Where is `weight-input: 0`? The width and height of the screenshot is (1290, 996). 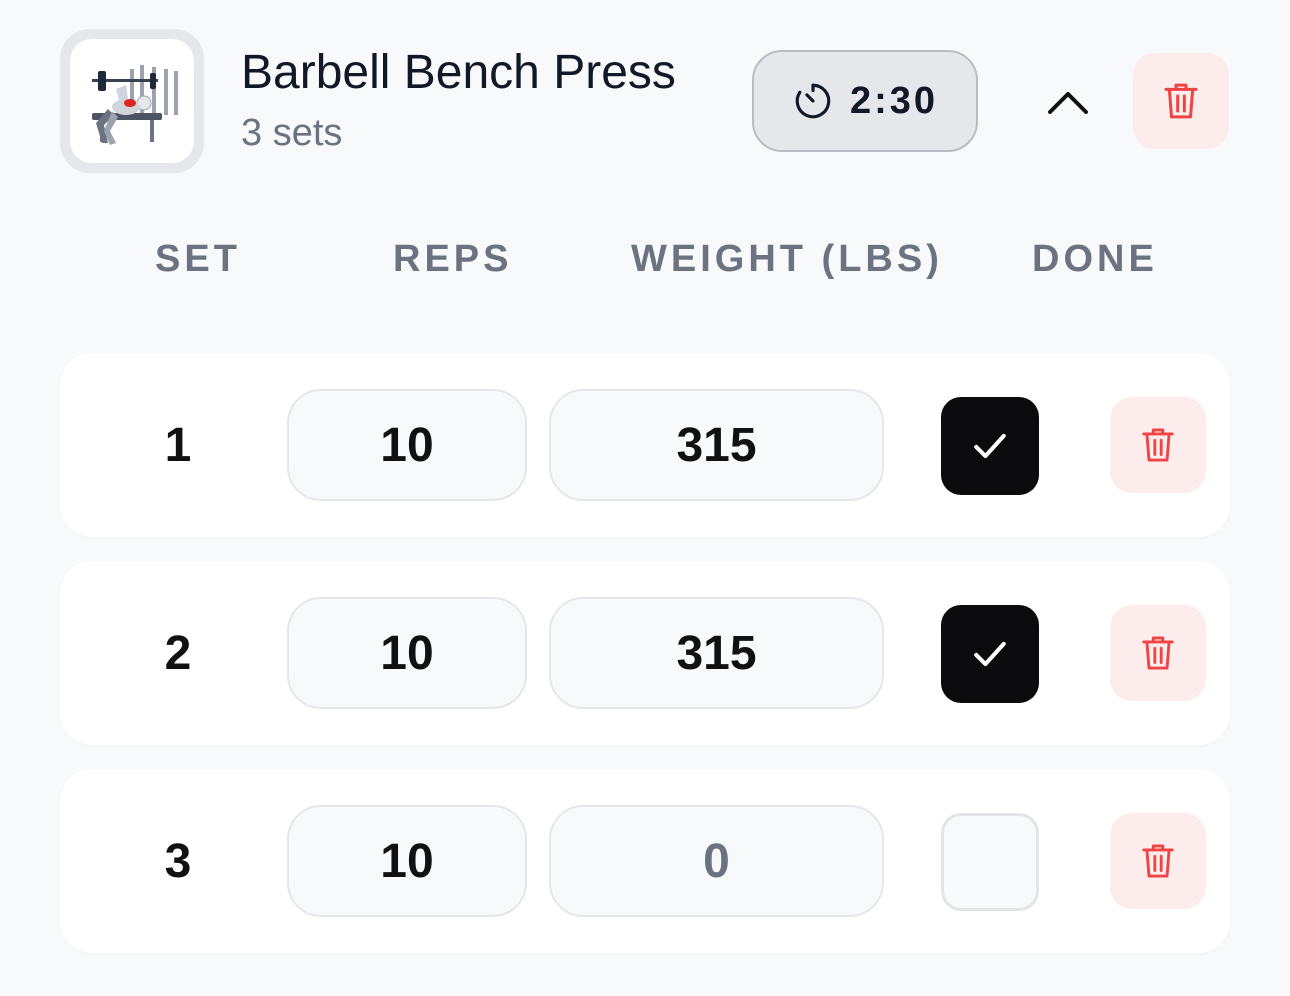 weight-input: 0 is located at coordinates (716, 861).